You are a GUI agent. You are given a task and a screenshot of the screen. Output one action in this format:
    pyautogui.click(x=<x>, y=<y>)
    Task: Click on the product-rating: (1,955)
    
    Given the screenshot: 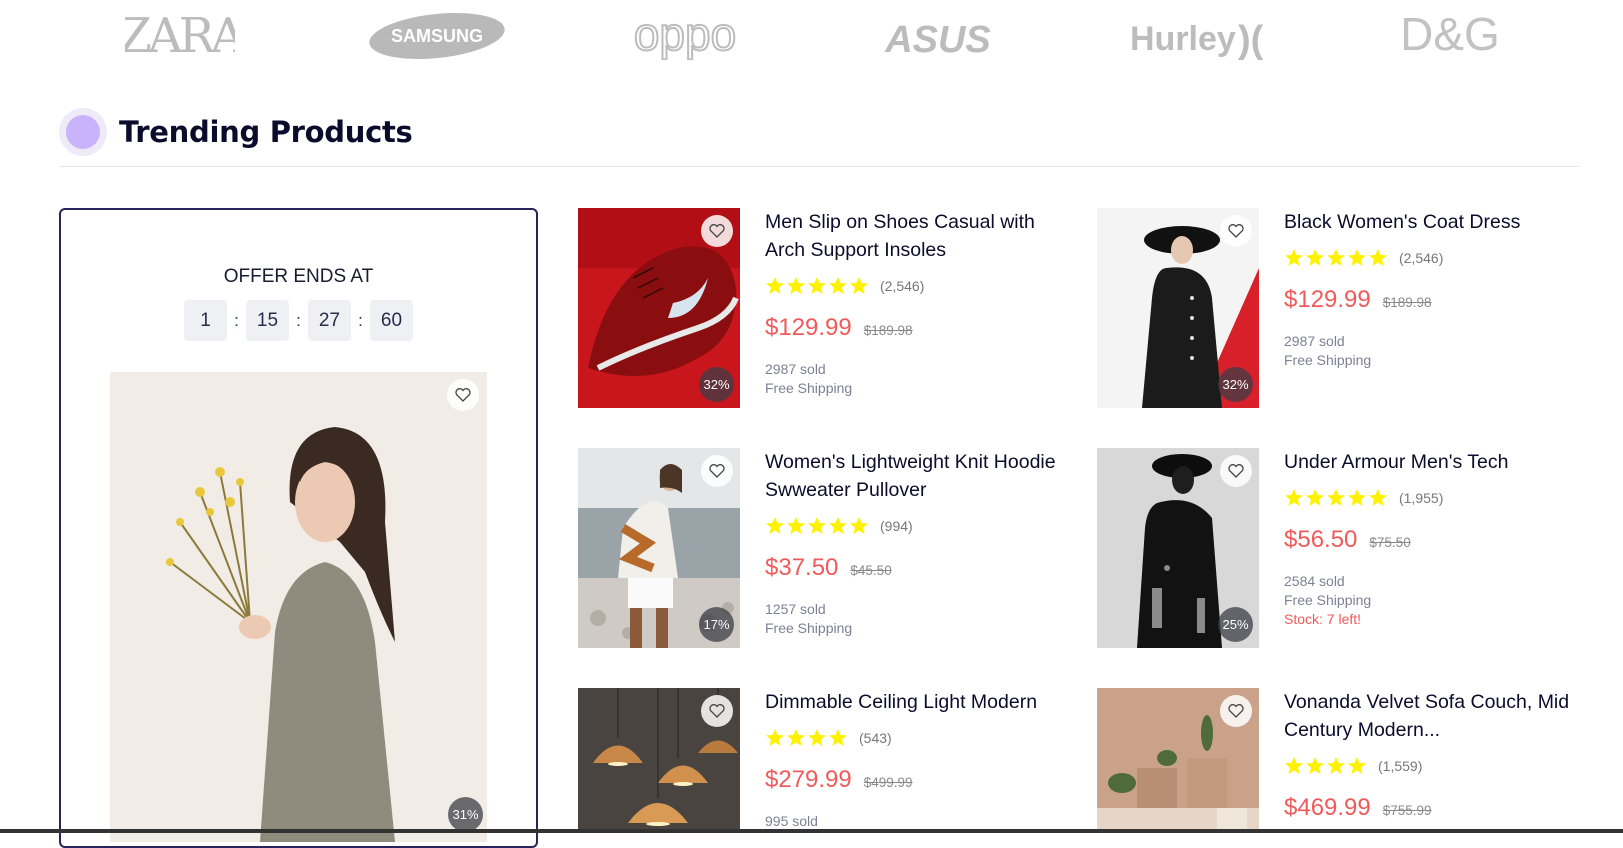 What is the action you would take?
    pyautogui.click(x=1434, y=498)
    